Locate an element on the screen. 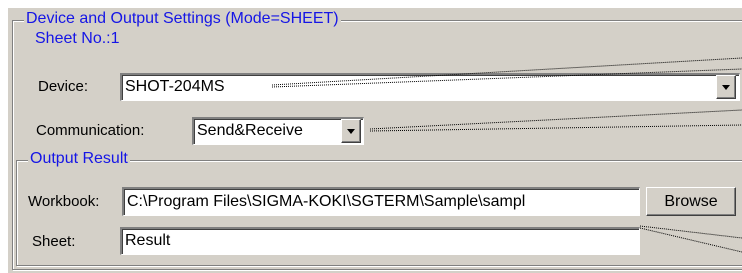  output-result-title: Output Result is located at coordinates (79, 159).